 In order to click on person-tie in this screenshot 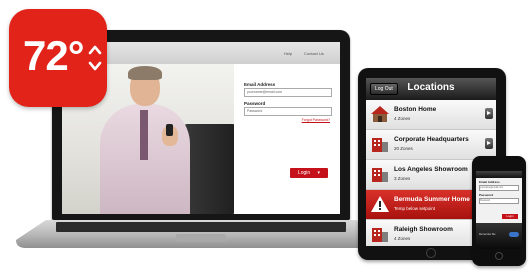, I will do `click(144, 135)`.